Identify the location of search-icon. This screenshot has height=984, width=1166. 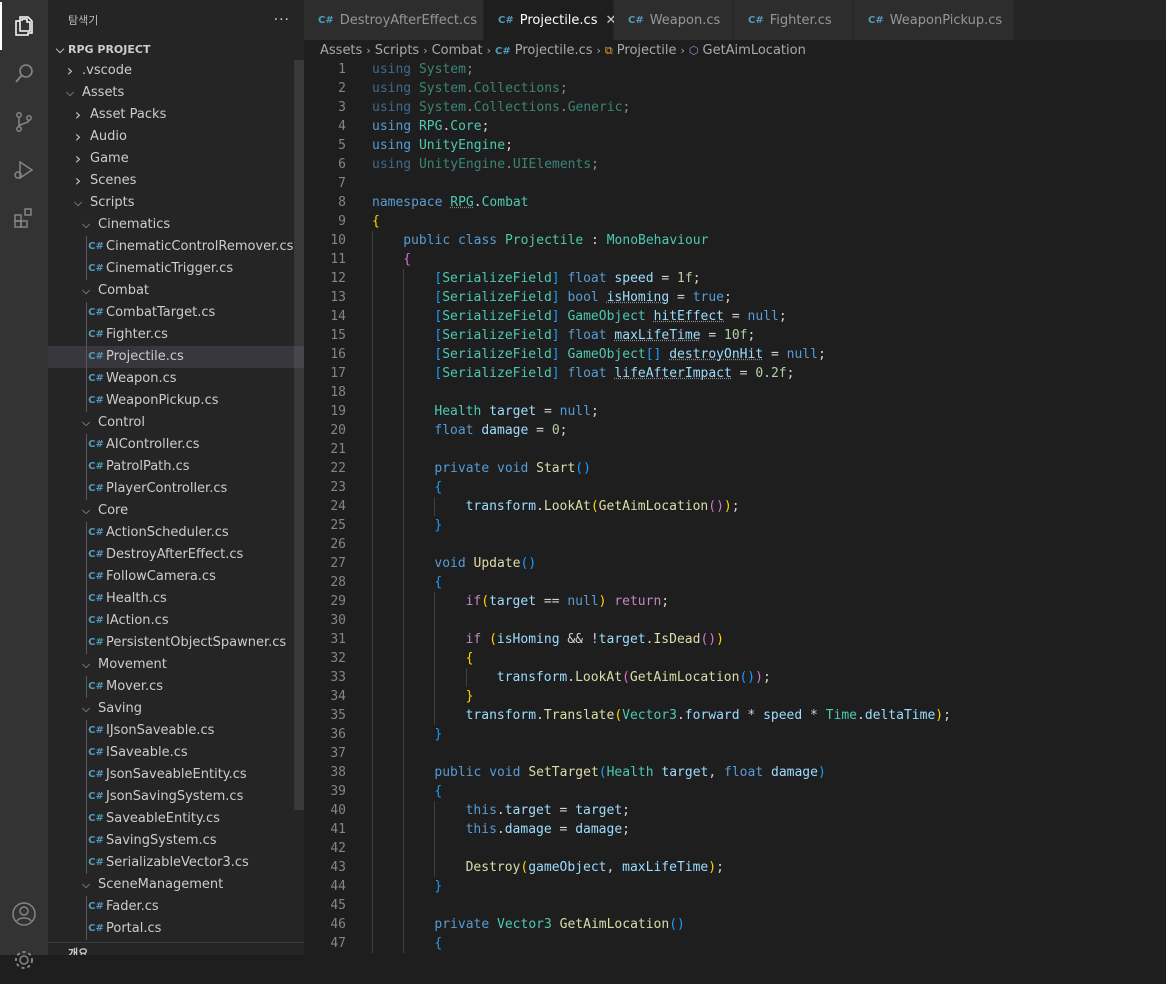
(24, 74).